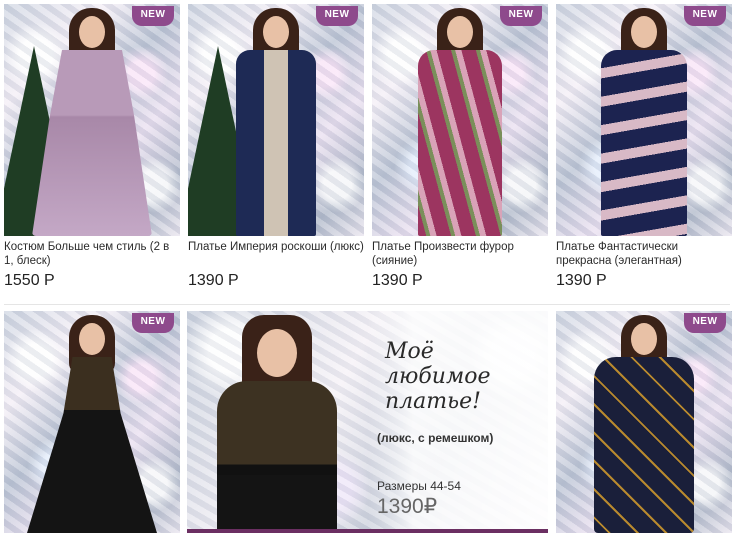 The image size is (734, 533). What do you see at coordinates (92, 254) in the screenshot?
I see `product-title: Костюм Больше чем стиль (2 в 1, блеск)` at bounding box center [92, 254].